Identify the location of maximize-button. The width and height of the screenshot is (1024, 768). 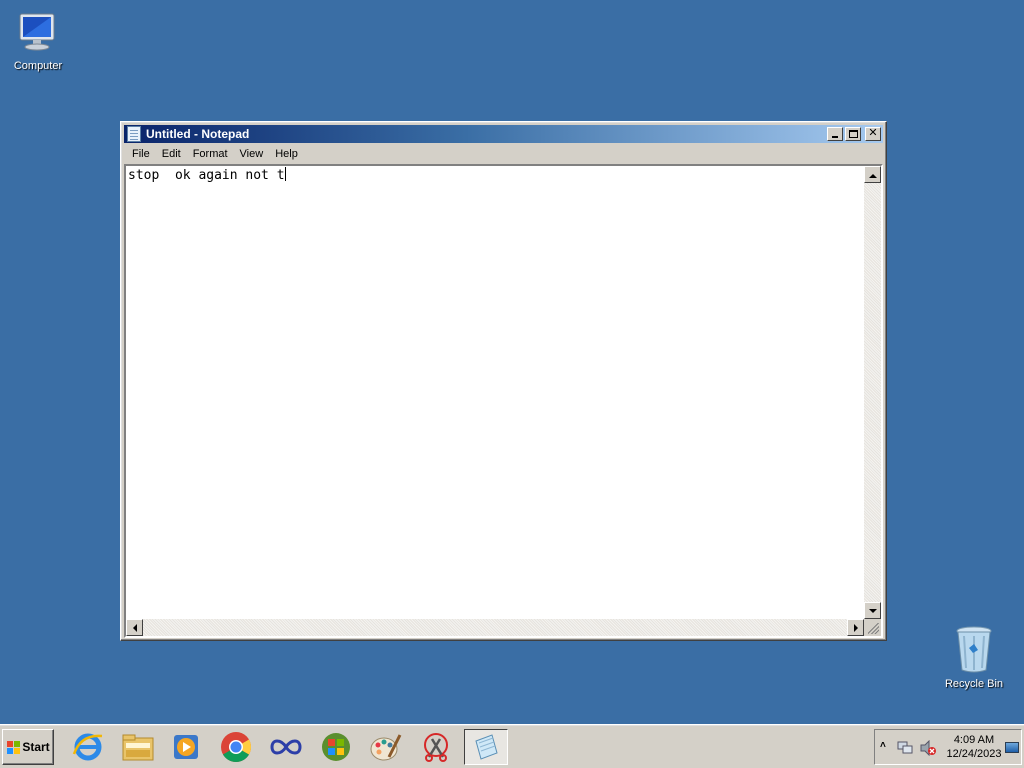
(853, 134).